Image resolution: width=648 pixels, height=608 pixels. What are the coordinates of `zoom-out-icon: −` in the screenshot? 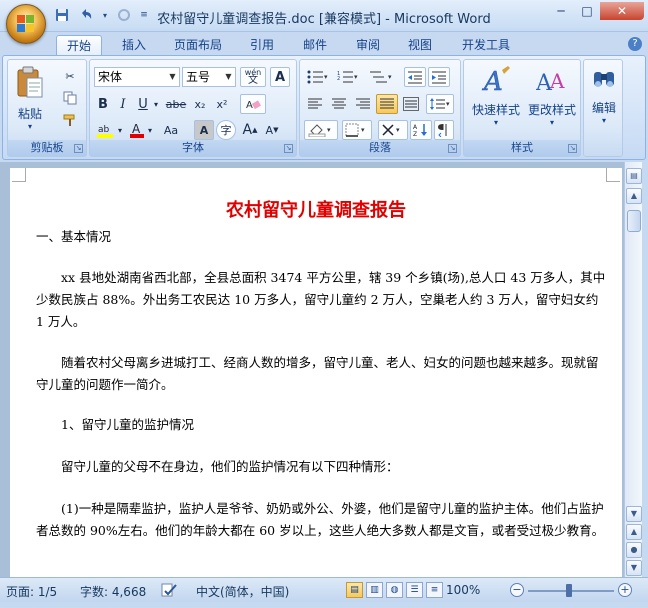 It's located at (517, 590).